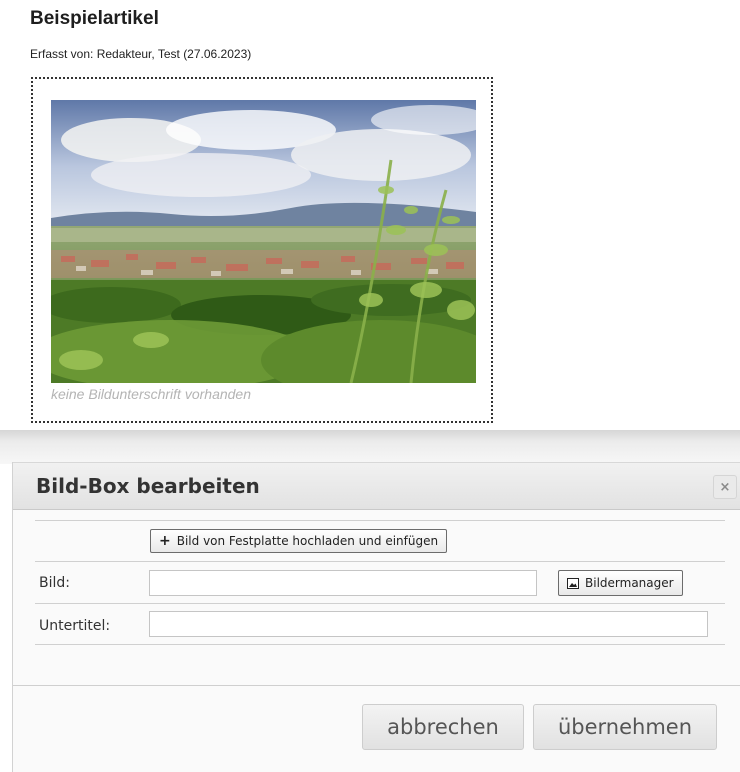 The height and width of the screenshot is (772, 740). I want to click on image-field-label: Bild:, so click(54, 583).